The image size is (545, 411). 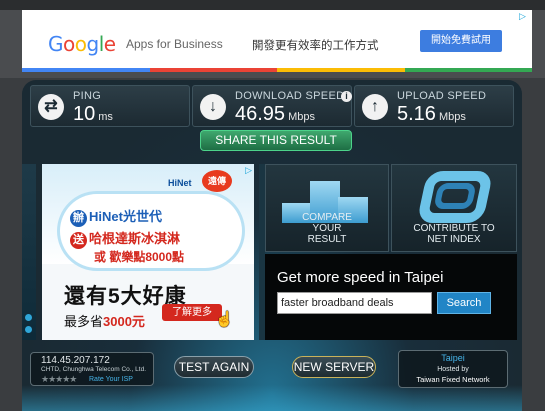 What do you see at coordinates (468, 70) in the screenshot?
I see `ad-color-bar-green` at bounding box center [468, 70].